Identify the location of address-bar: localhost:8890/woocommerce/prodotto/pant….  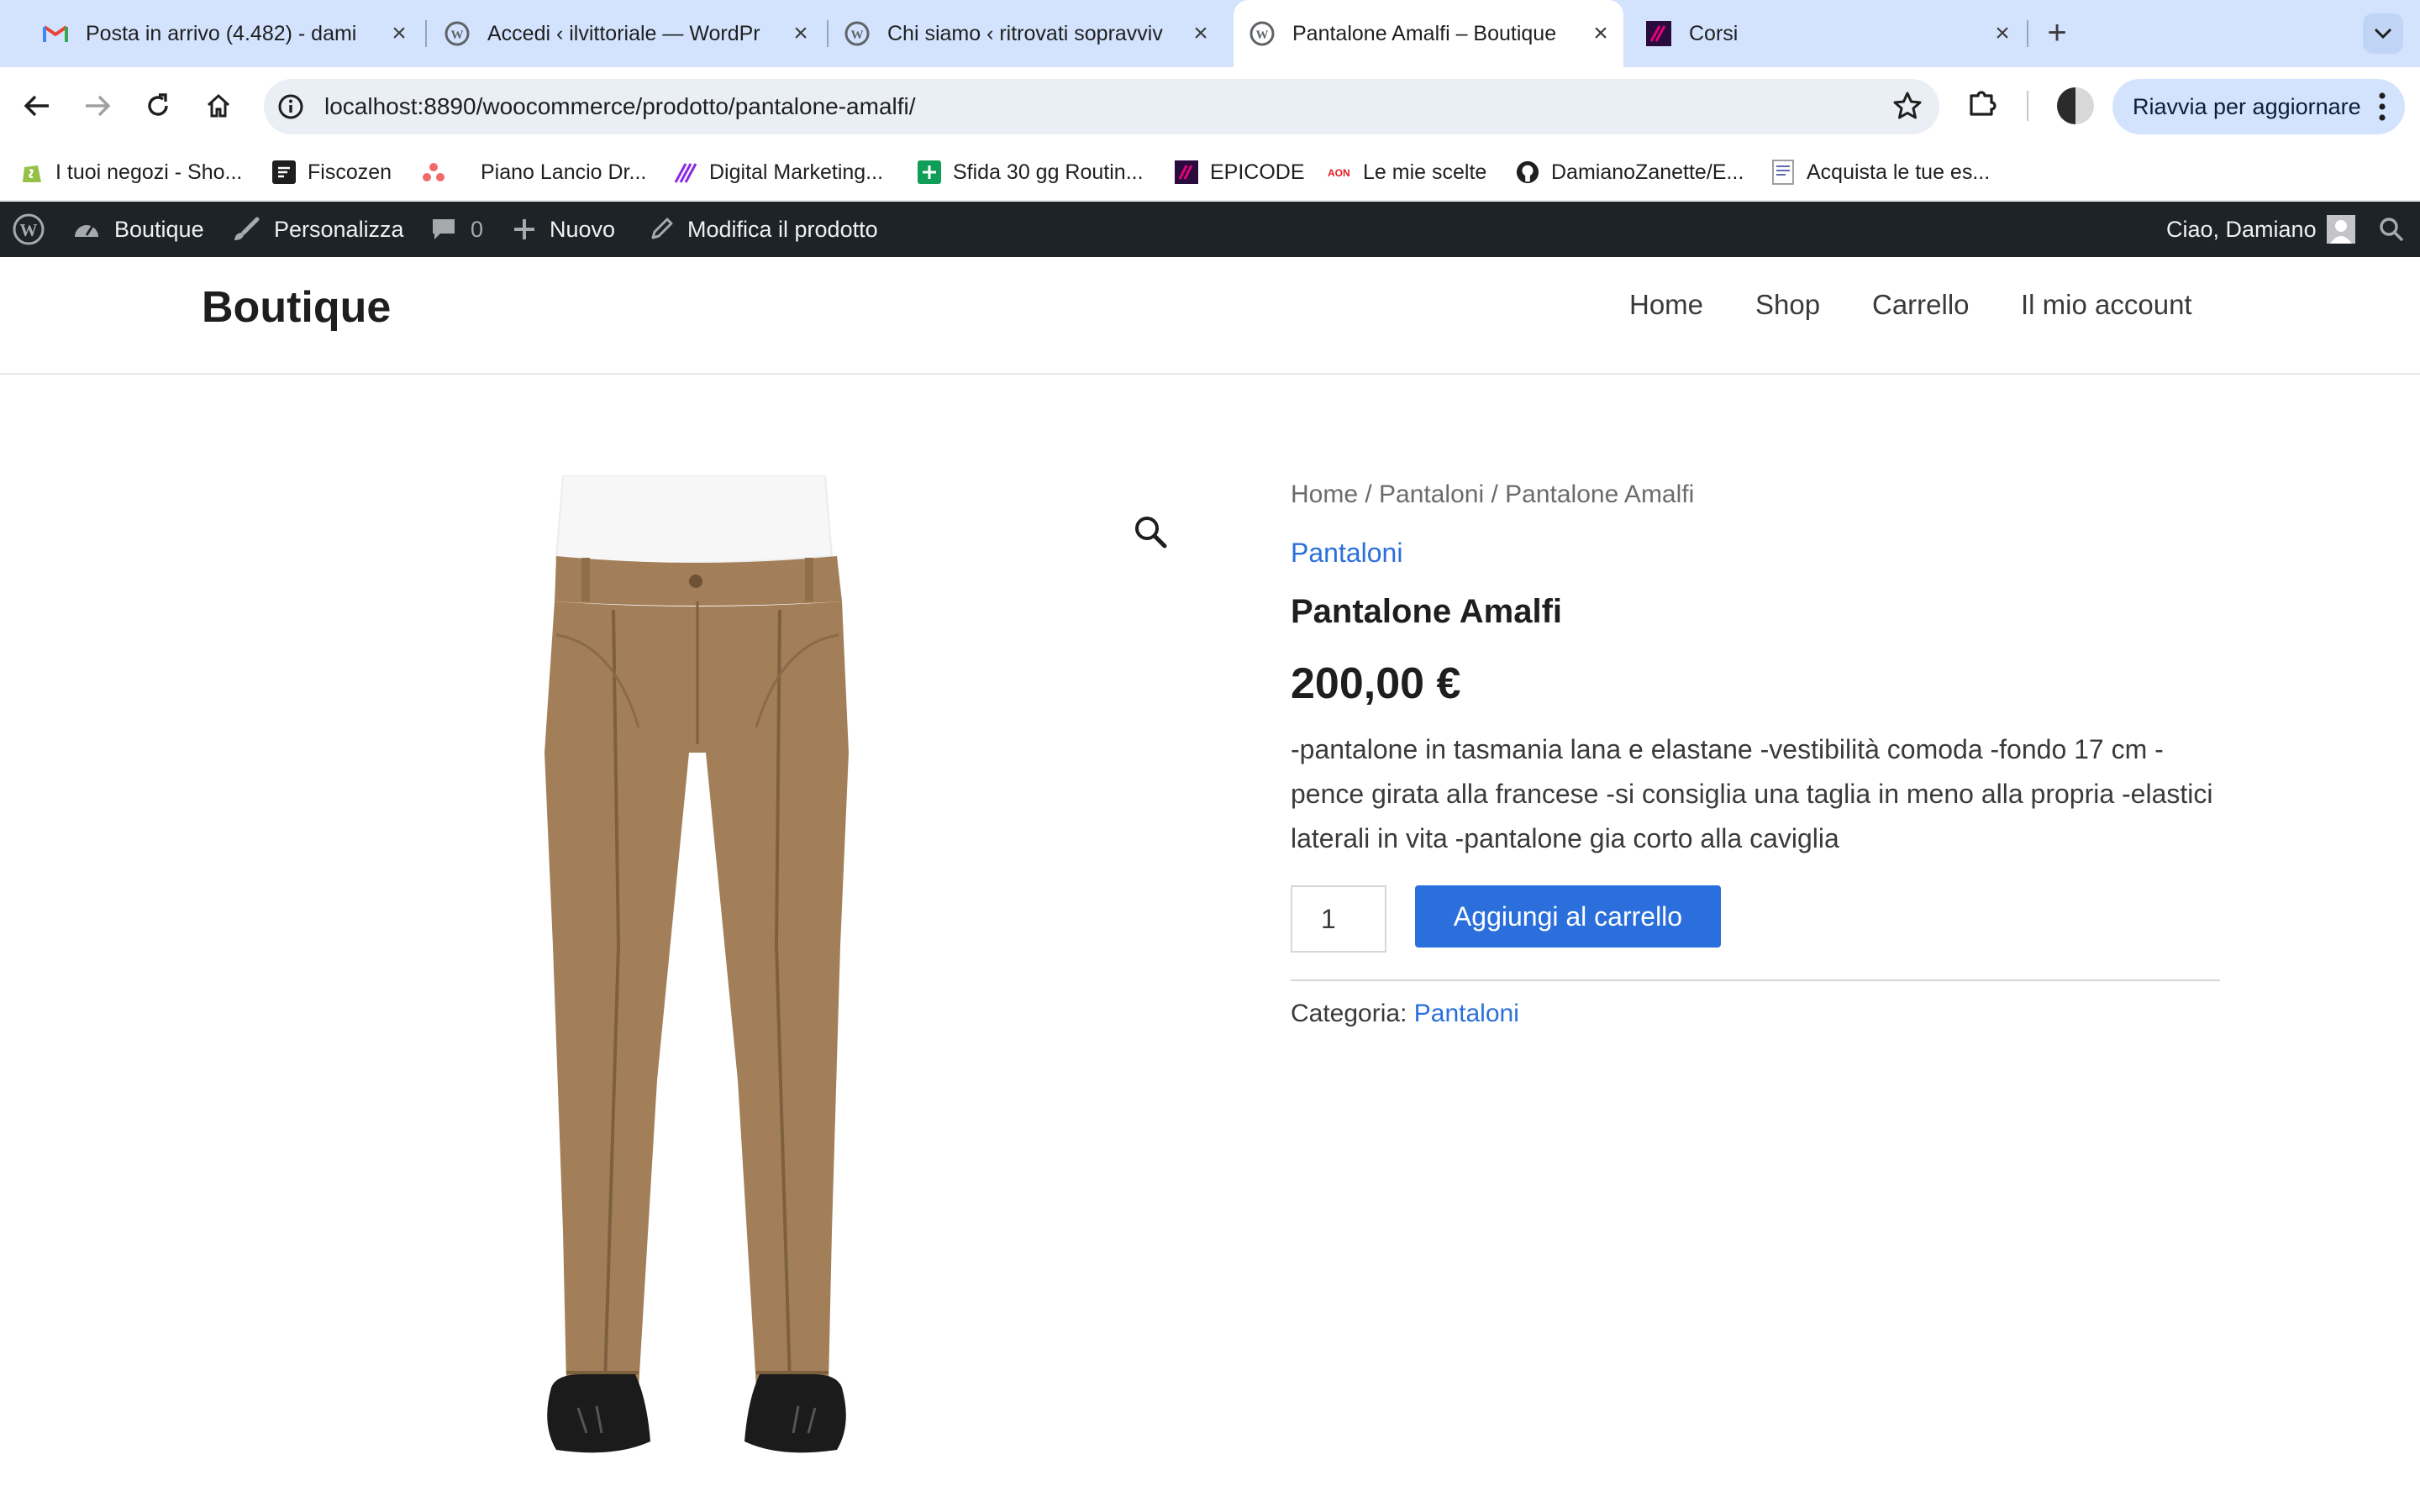
(1102, 106).